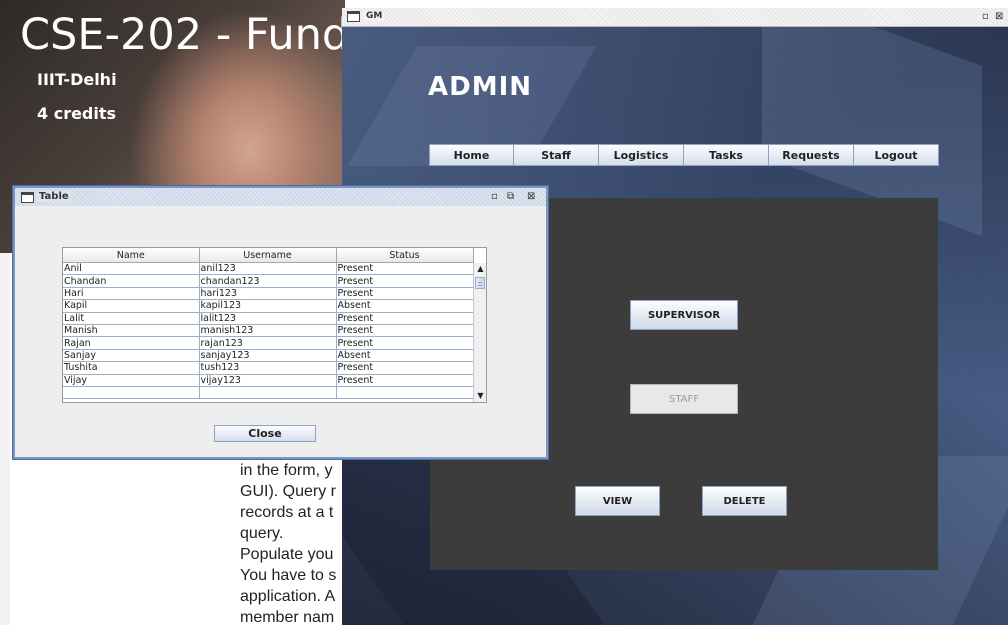 The height and width of the screenshot is (628, 1008). I want to click on table-window-title: Table, so click(54, 196).